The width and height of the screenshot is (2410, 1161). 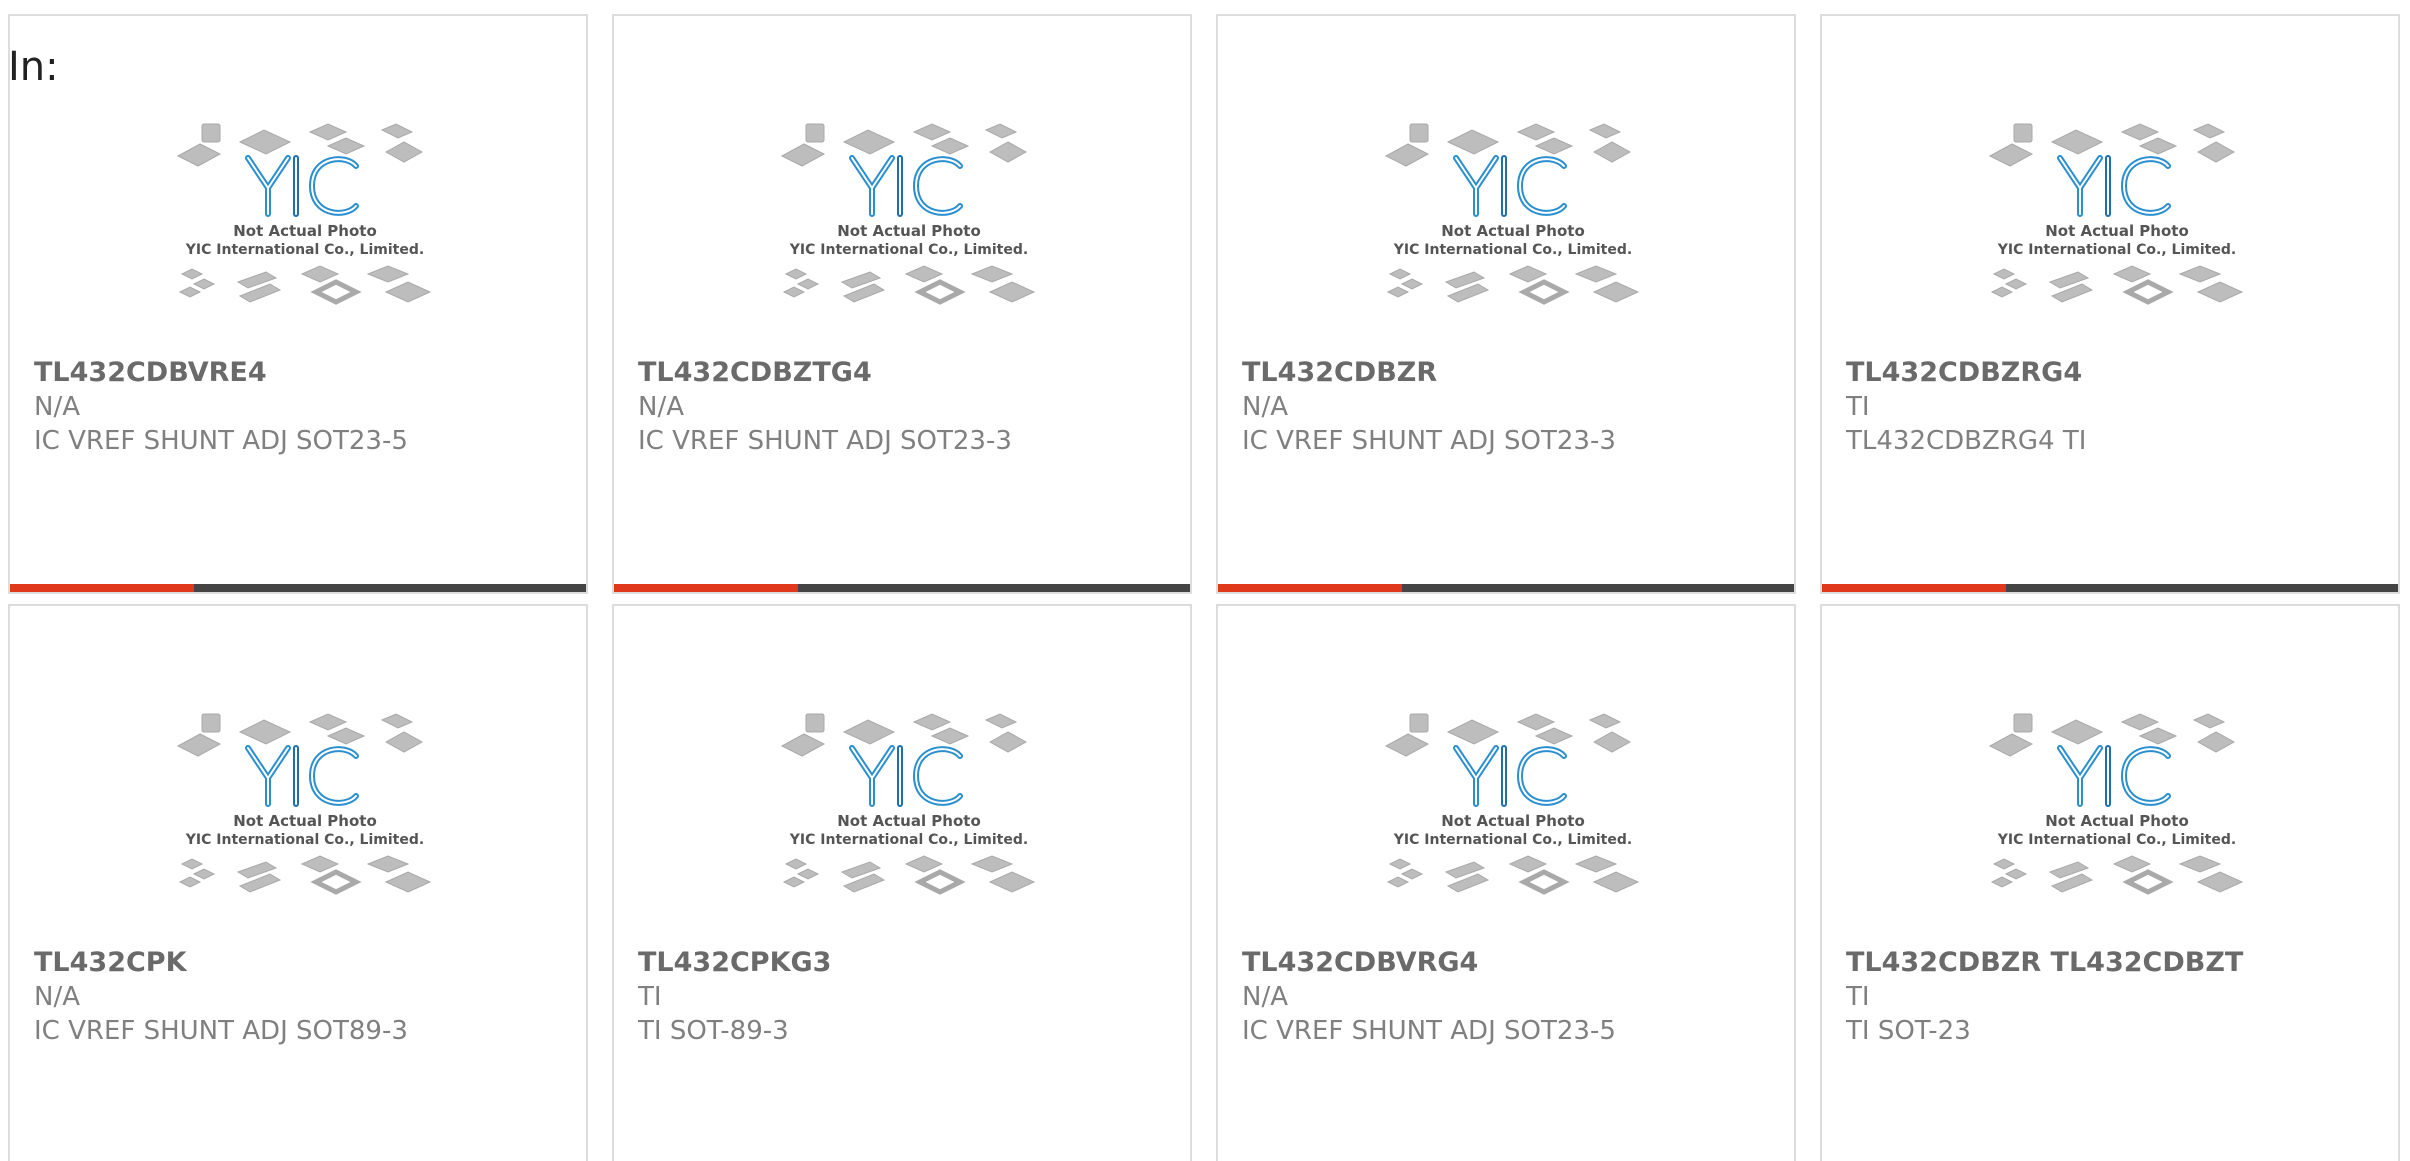 I want to click on description: IC VREF SHUNT ADJ SOT89-3, so click(x=221, y=1031).